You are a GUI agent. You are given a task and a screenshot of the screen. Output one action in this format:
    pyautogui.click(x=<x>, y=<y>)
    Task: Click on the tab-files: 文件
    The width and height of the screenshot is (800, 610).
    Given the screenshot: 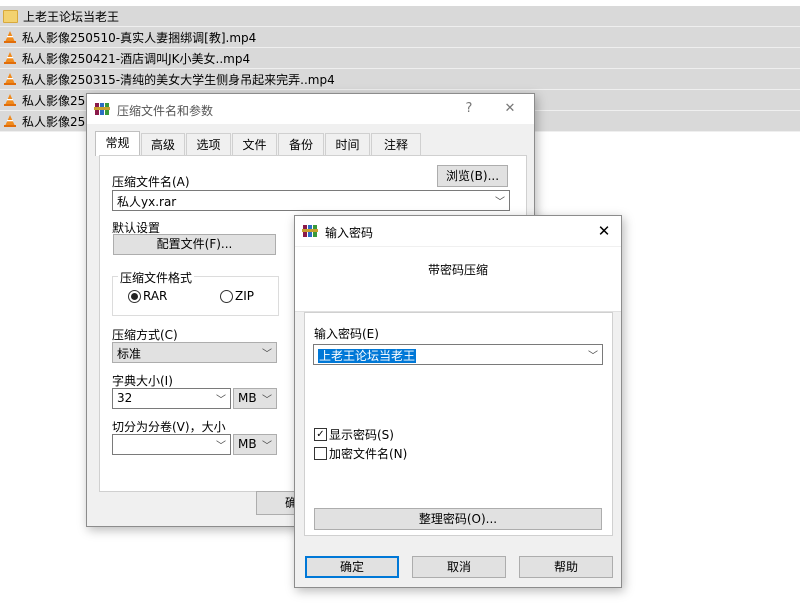 What is the action you would take?
    pyautogui.click(x=254, y=144)
    